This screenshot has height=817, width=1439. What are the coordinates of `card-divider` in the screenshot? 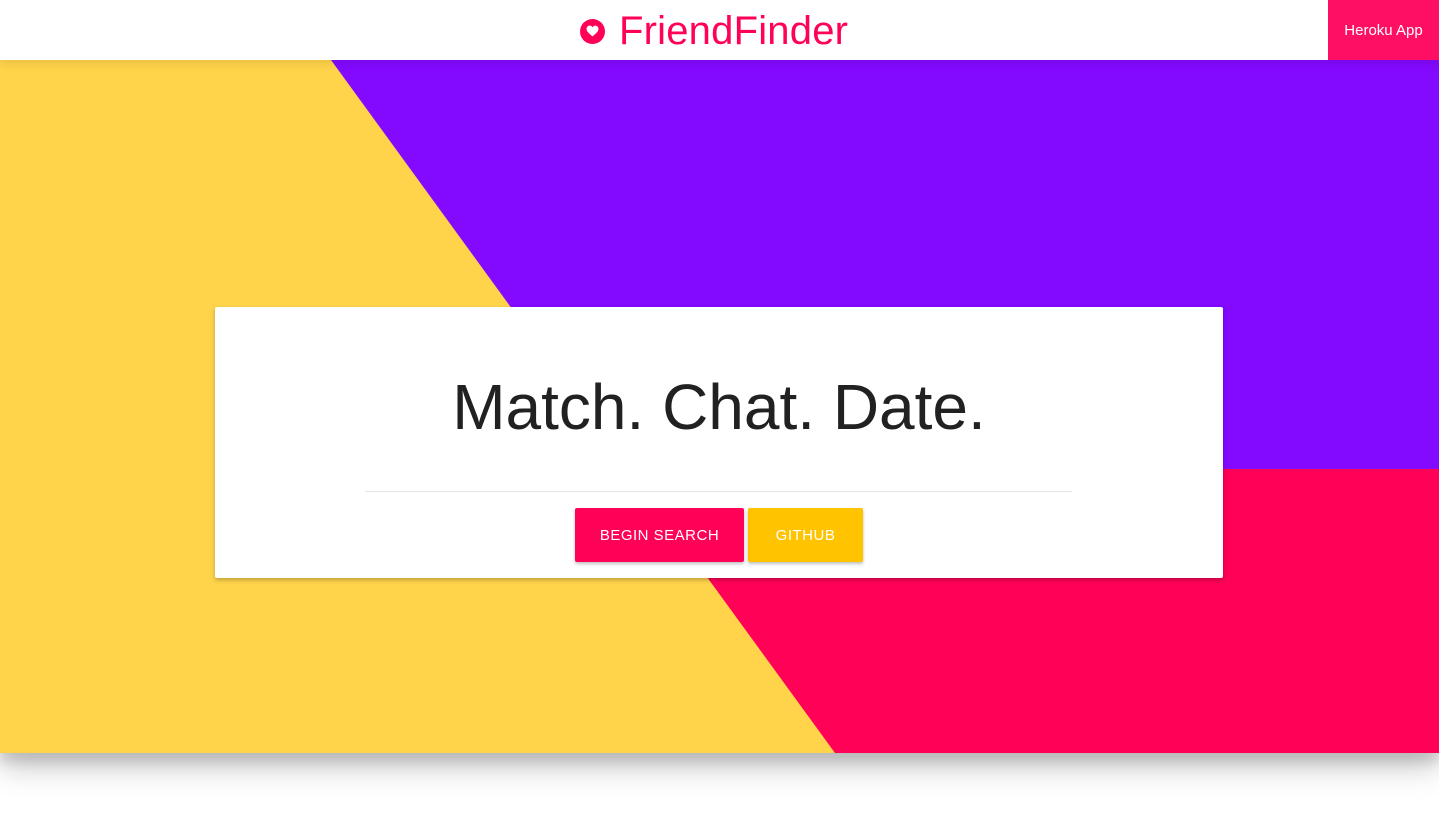 It's located at (718, 491).